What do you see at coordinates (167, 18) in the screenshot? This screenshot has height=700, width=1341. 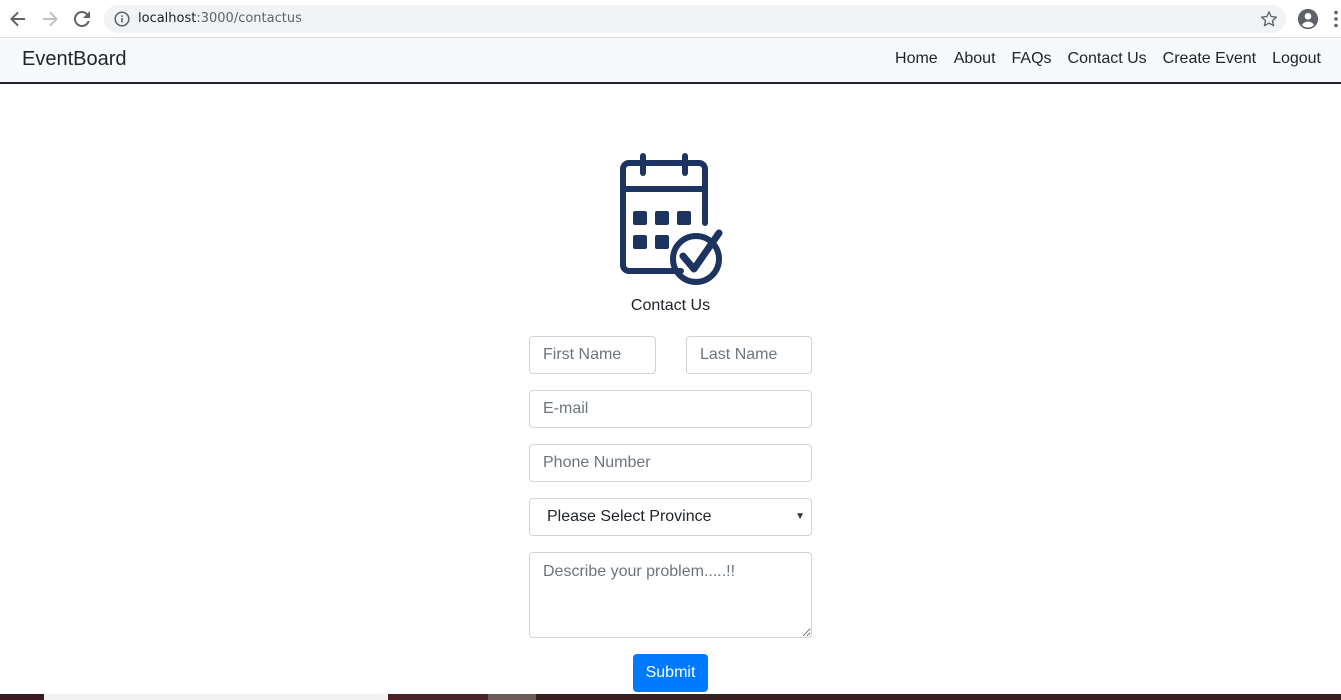 I see `url-host: localhost` at bounding box center [167, 18].